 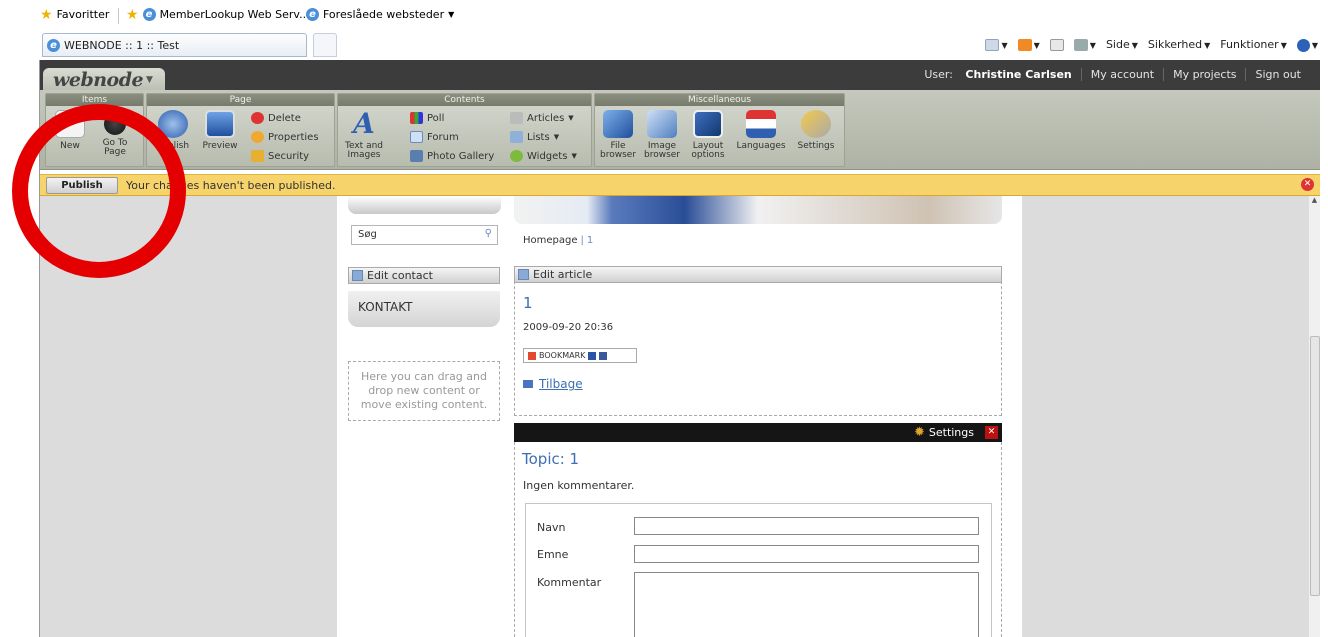 What do you see at coordinates (758, 341) in the screenshot?
I see `article-box` at bounding box center [758, 341].